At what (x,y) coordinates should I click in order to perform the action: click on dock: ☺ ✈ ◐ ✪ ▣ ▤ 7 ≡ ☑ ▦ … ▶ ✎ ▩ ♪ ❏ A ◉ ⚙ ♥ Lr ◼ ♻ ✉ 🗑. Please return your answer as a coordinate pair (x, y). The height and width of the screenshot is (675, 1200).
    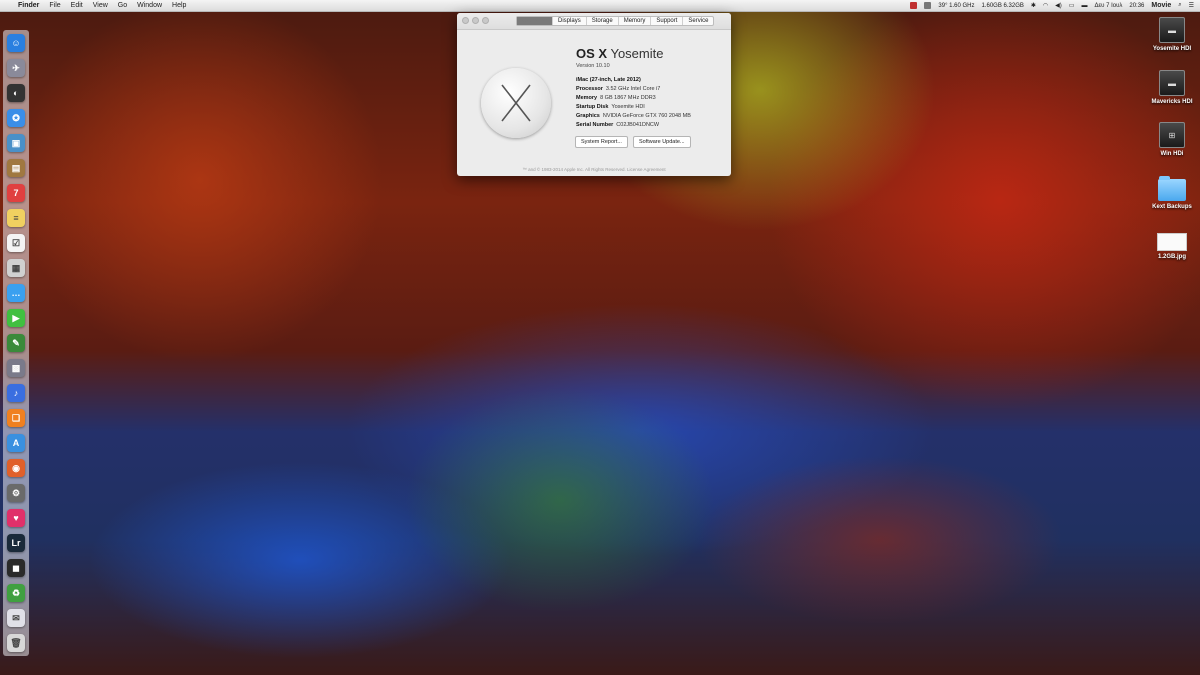
    Looking at the image, I should click on (16, 343).